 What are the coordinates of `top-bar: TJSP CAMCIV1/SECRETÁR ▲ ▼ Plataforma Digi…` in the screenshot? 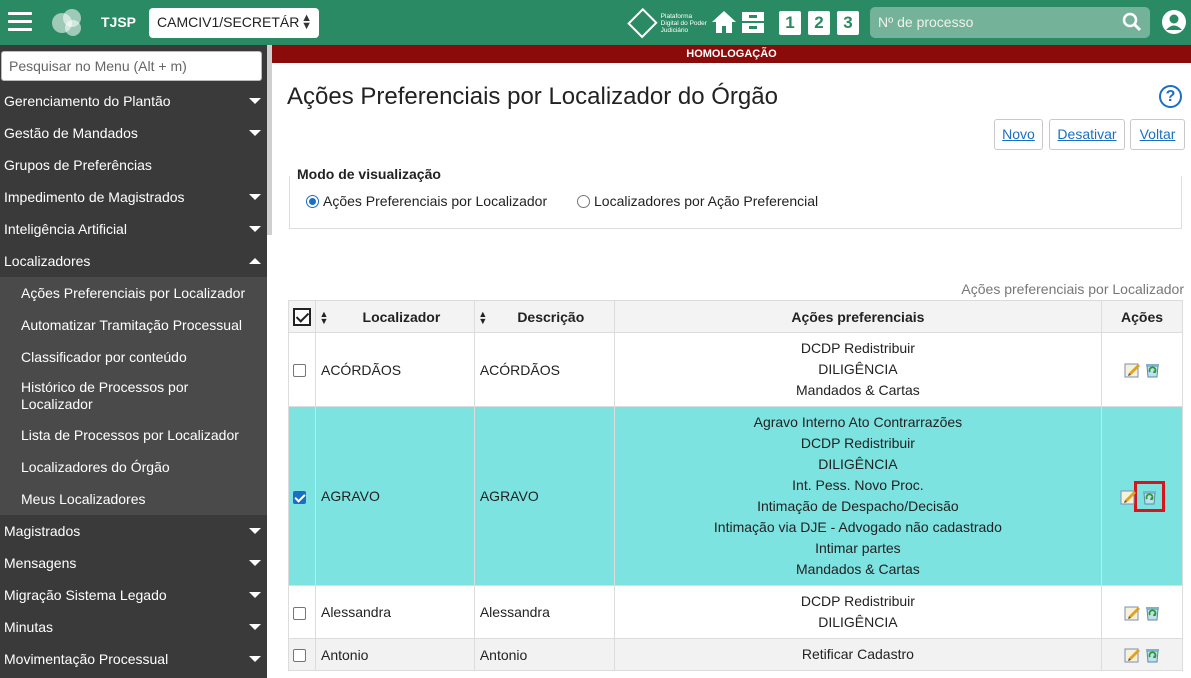 It's located at (595, 22).